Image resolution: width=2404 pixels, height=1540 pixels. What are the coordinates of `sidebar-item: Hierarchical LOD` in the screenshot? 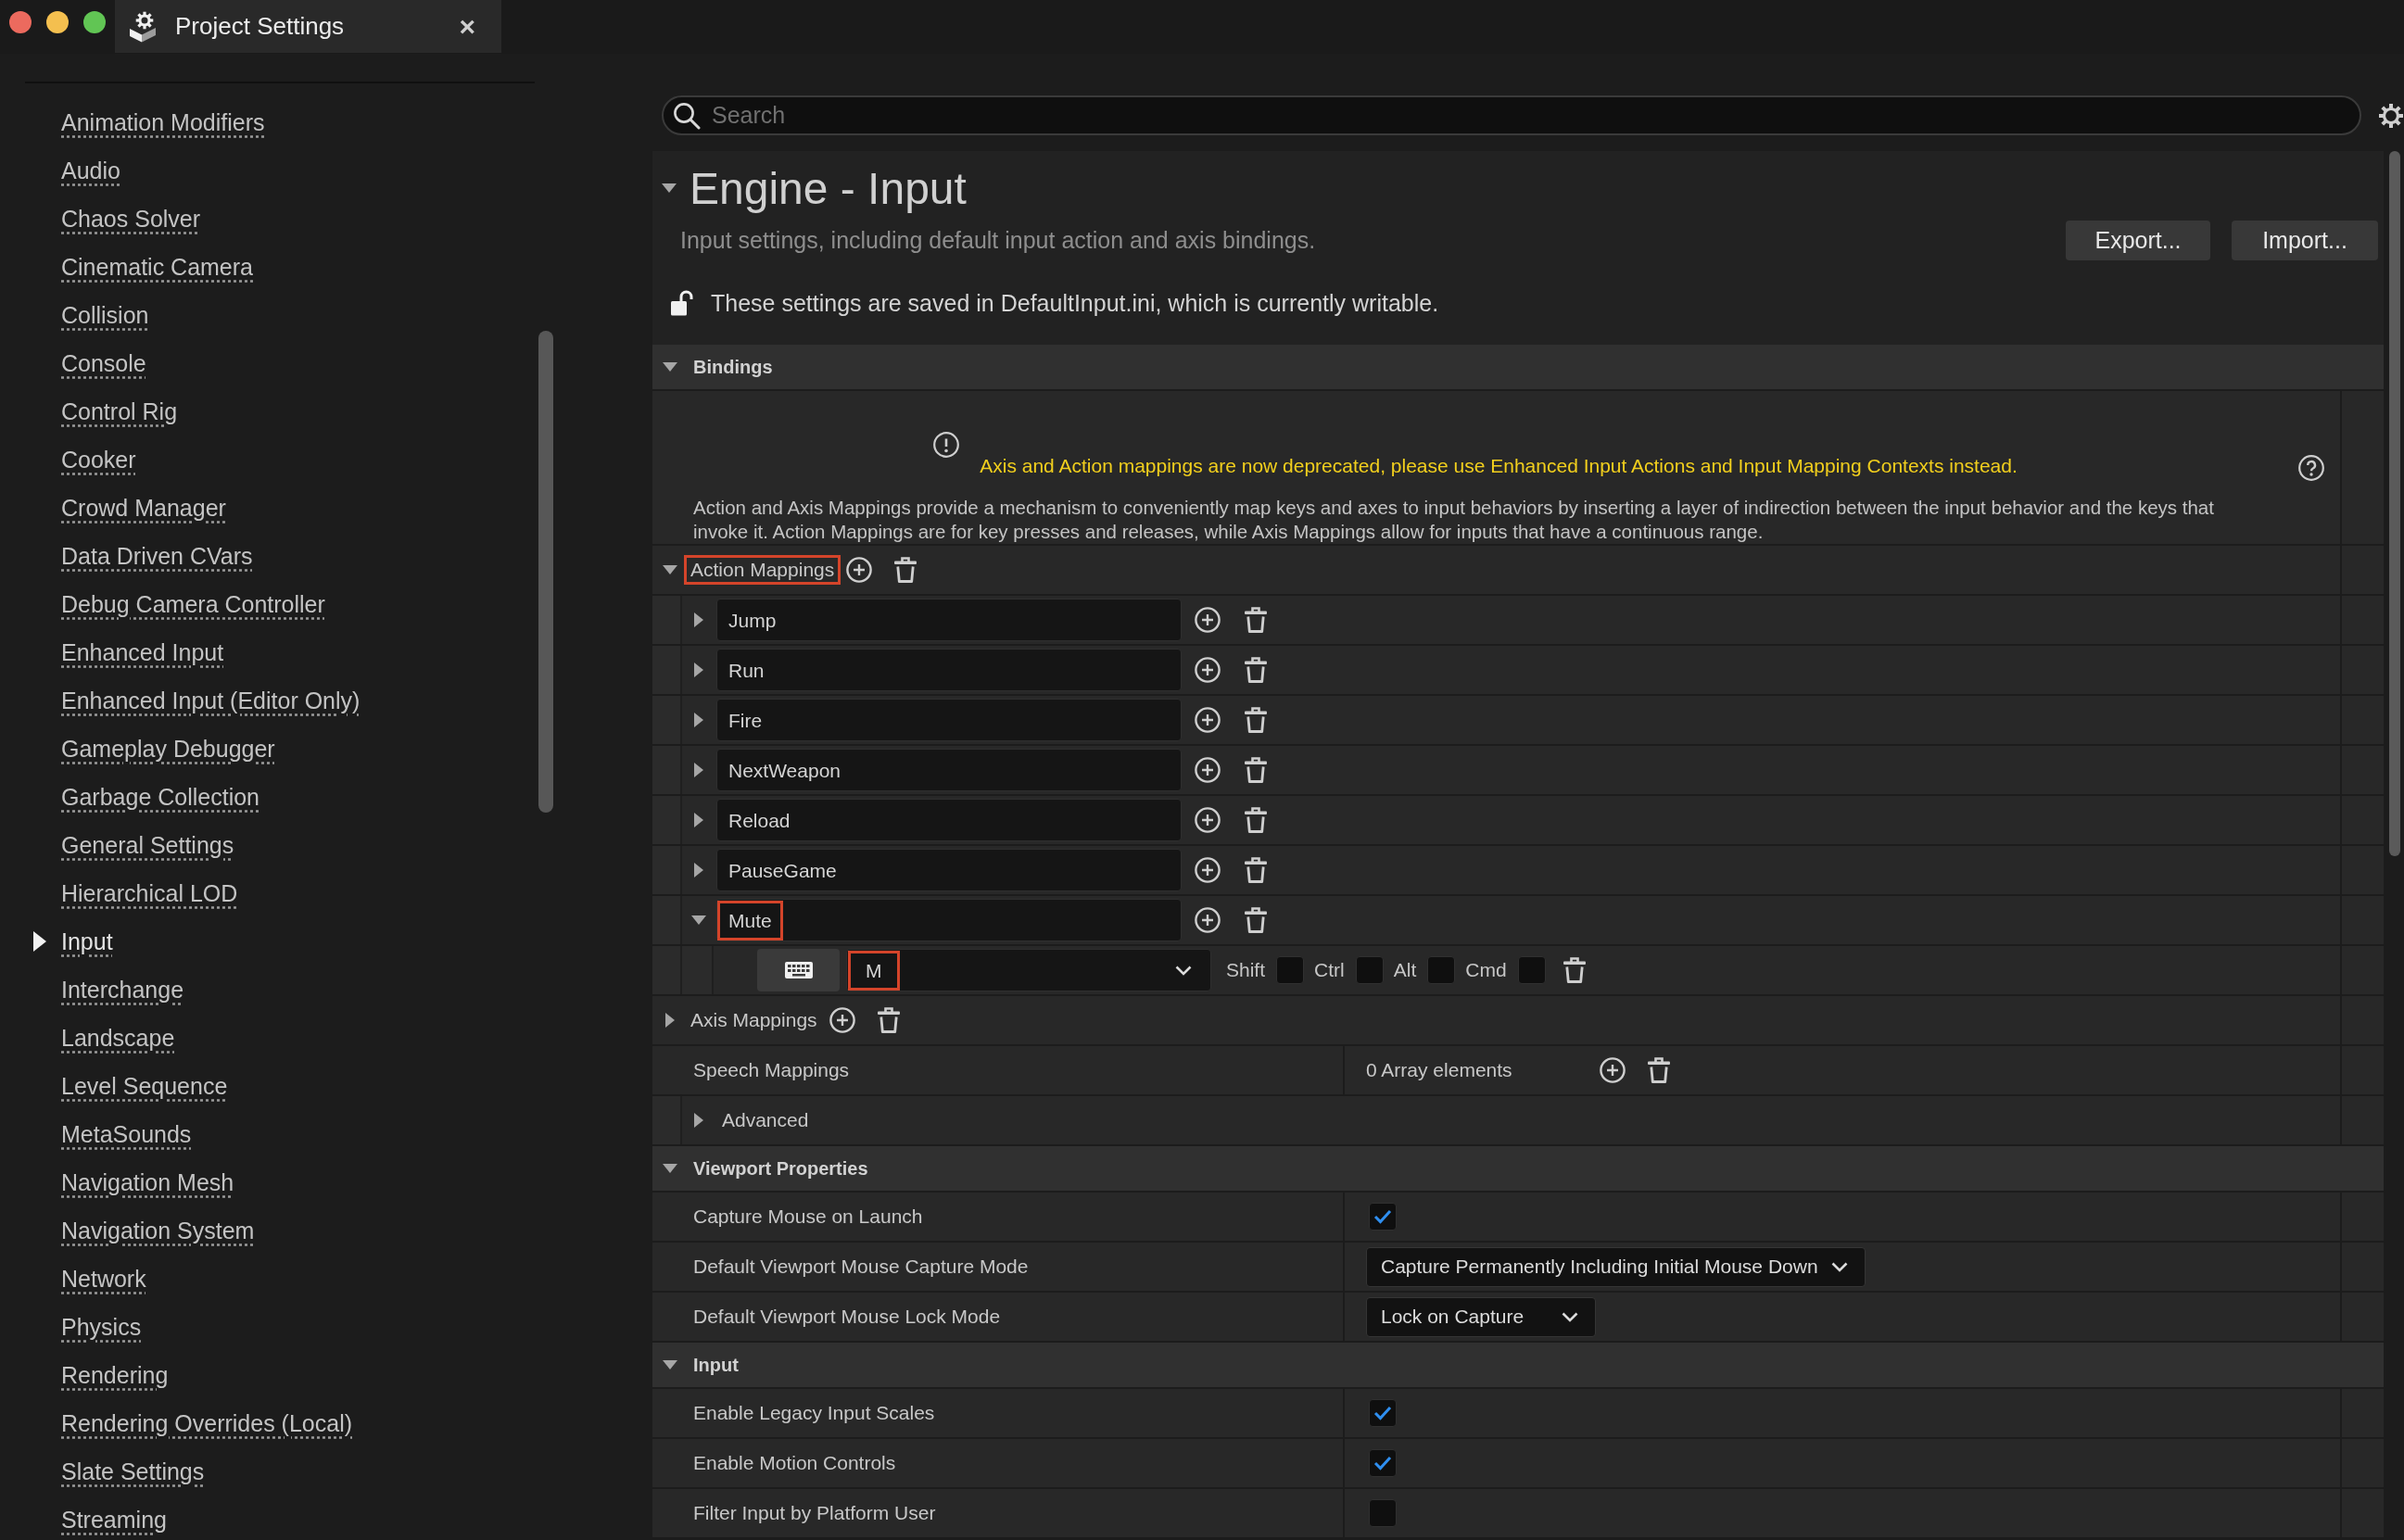 It's located at (149, 893).